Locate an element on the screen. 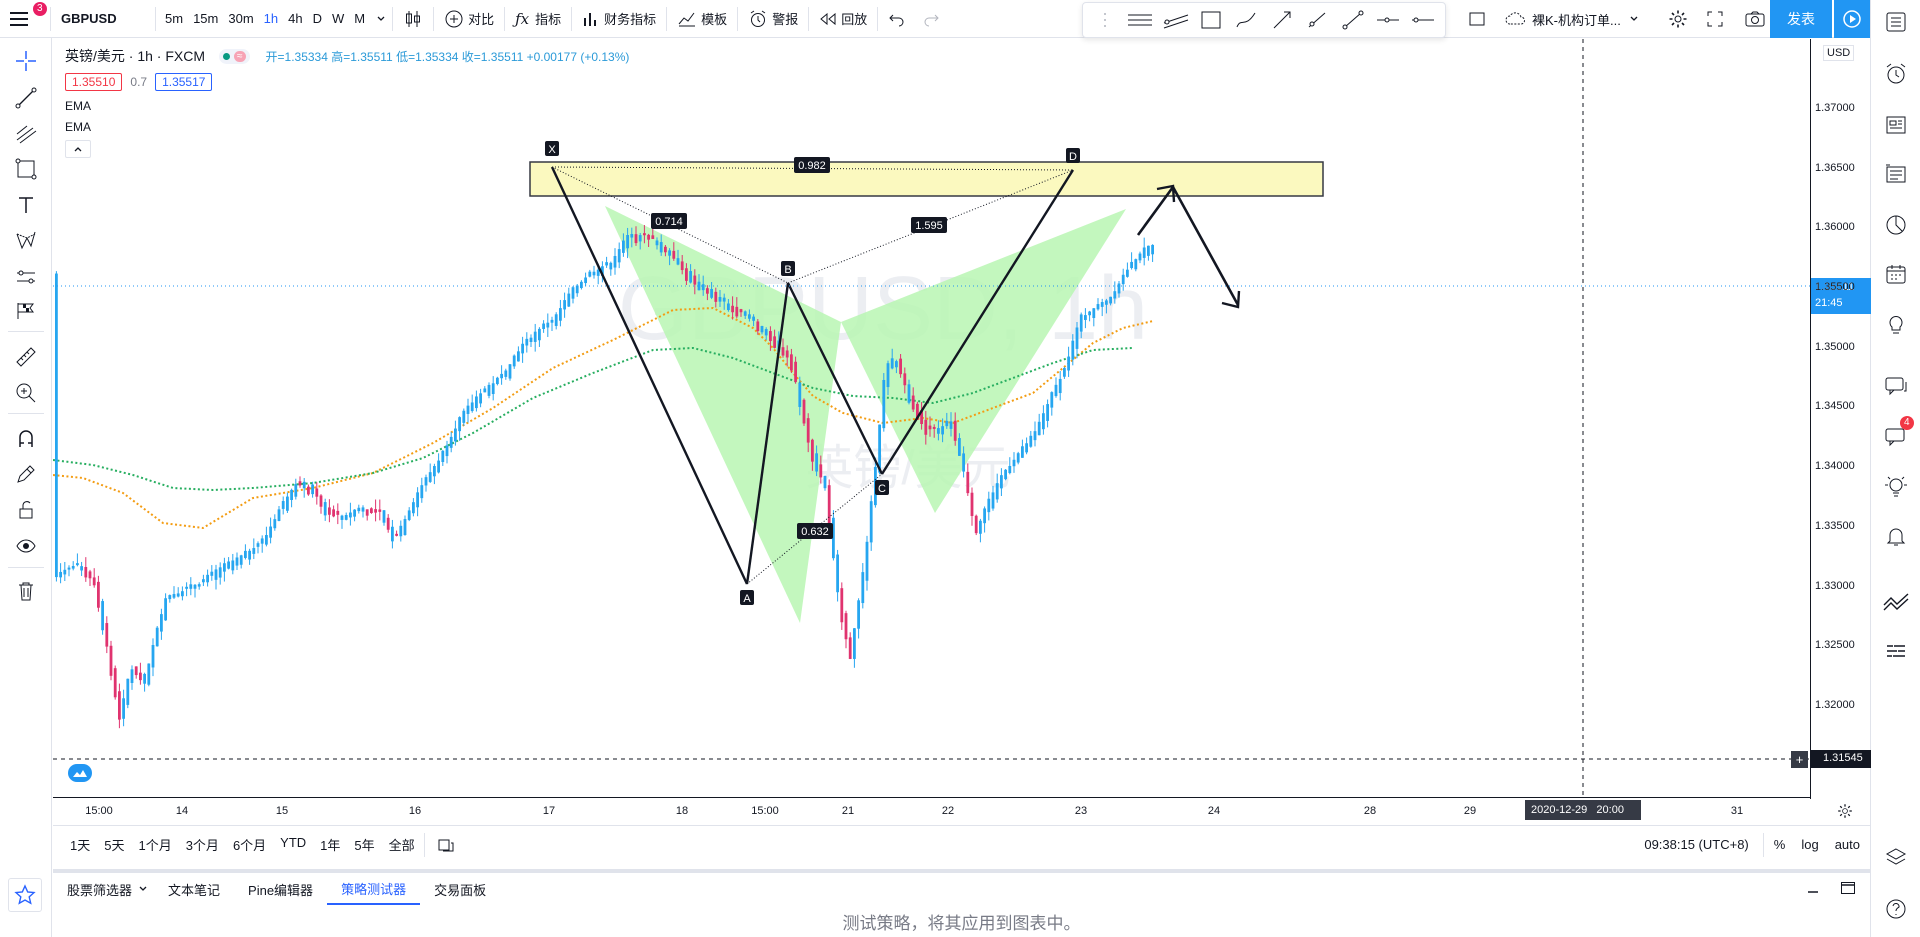 Image resolution: width=1920 pixels, height=937 pixels. notifications-button is located at coordinates (1896, 536).